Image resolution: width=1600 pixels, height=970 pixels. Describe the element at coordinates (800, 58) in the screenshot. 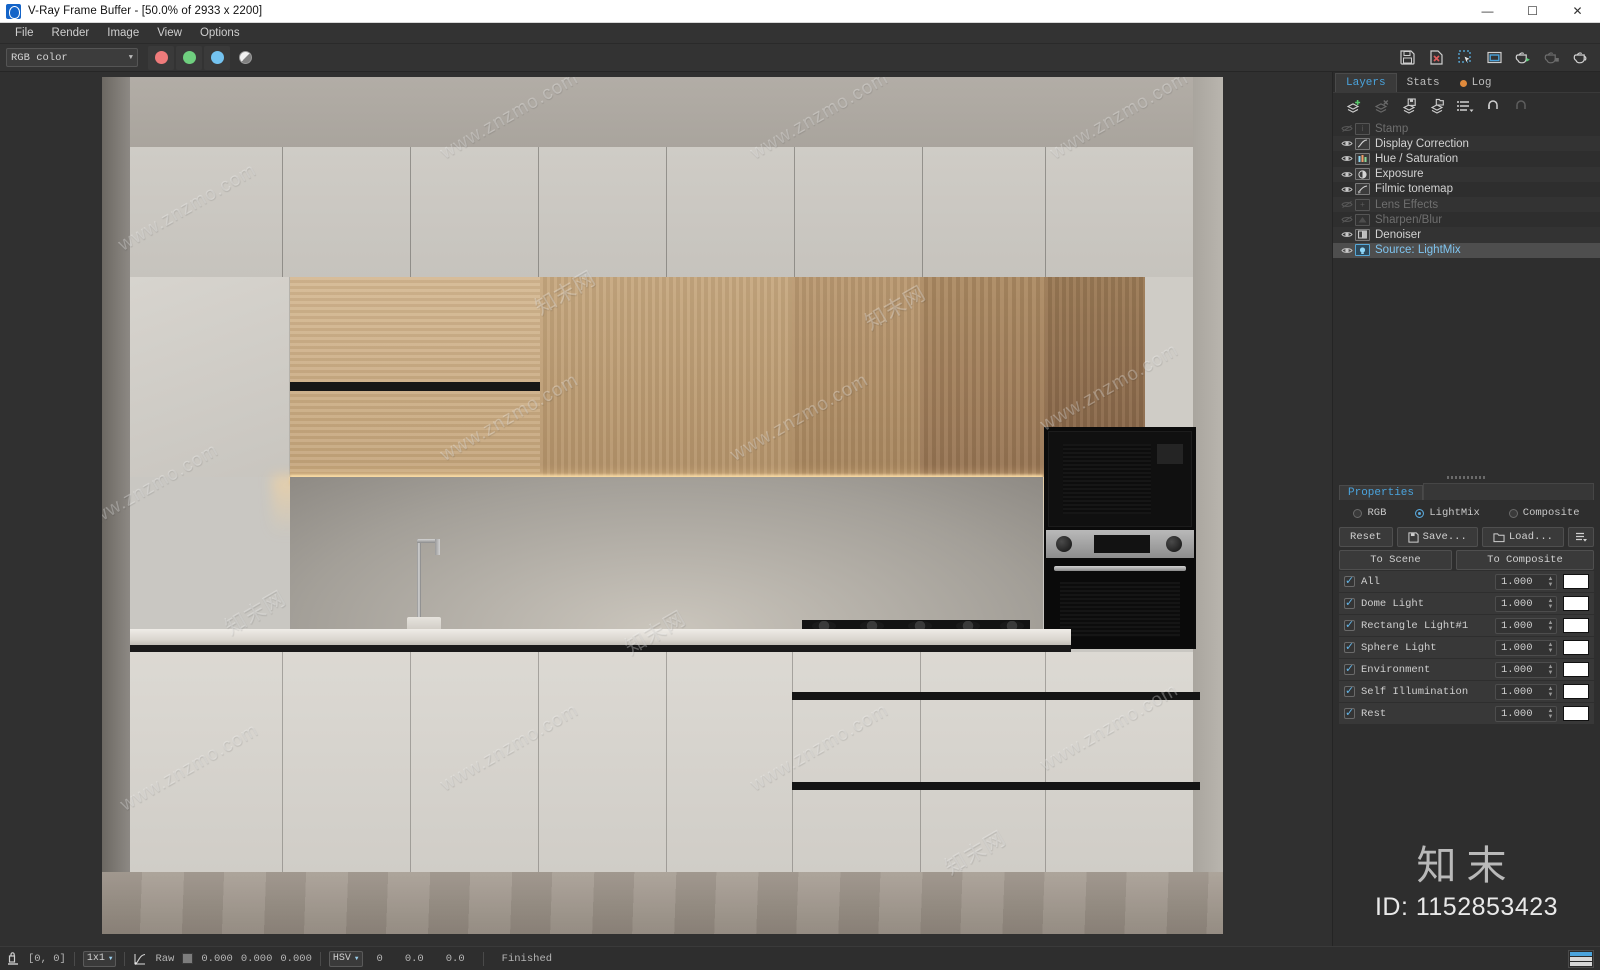

I see `main-toolbar: RGB color ▼` at that location.